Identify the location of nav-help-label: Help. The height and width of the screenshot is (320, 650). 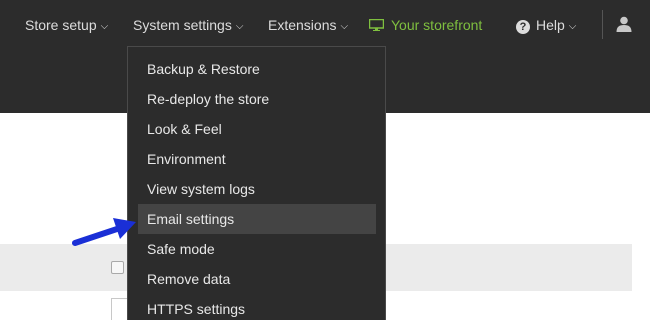
(550, 25).